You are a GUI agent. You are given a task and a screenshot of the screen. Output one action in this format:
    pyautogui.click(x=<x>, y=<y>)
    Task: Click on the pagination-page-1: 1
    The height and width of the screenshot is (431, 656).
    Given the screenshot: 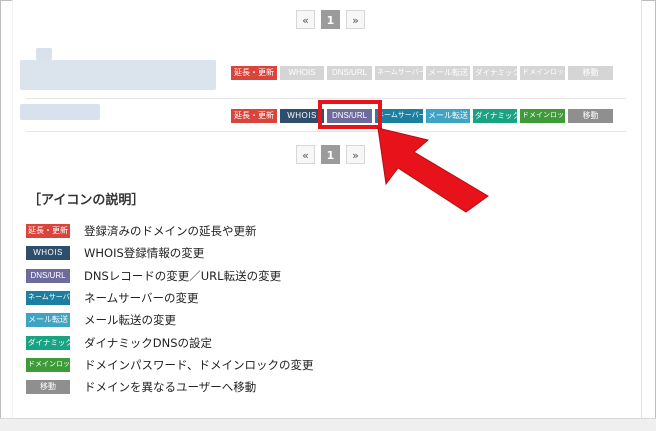 What is the action you would take?
    pyautogui.click(x=330, y=154)
    